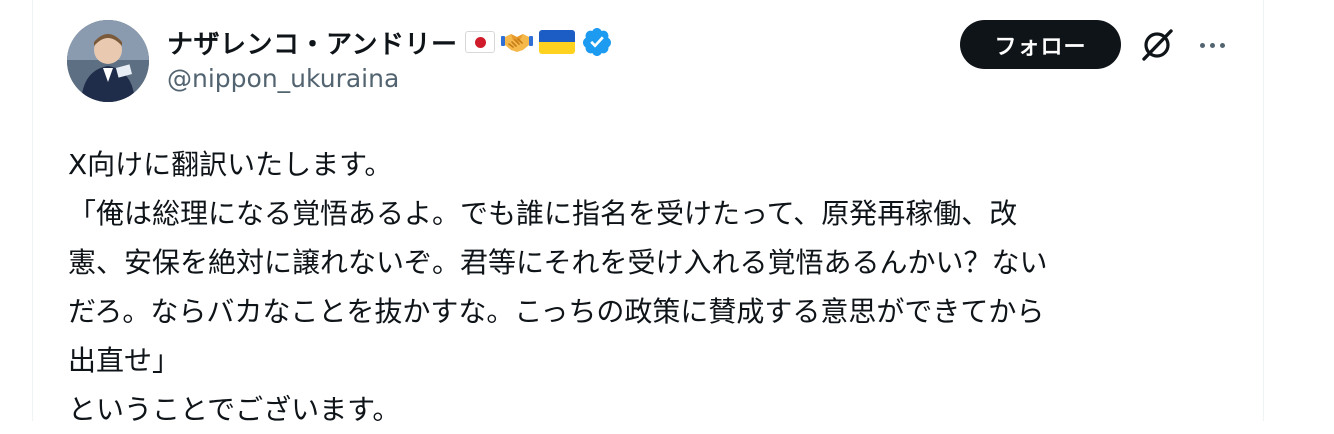 Image resolution: width=1334 pixels, height=434 pixels. What do you see at coordinates (312, 42) in the screenshot?
I see `display-name: ナザレンコ・アンドリー` at bounding box center [312, 42].